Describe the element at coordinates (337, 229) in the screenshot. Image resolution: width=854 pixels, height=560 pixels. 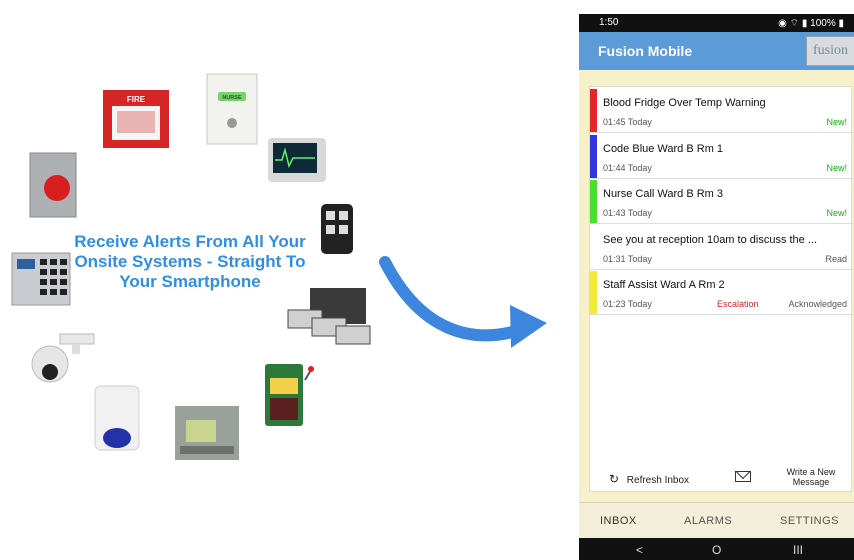
I see `key-fob-icon` at that location.